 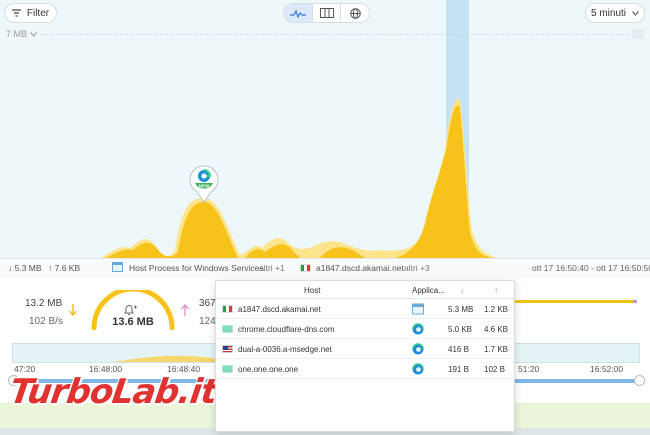 What do you see at coordinates (496, 329) in the screenshot?
I see `row-up: 4.6 KB` at bounding box center [496, 329].